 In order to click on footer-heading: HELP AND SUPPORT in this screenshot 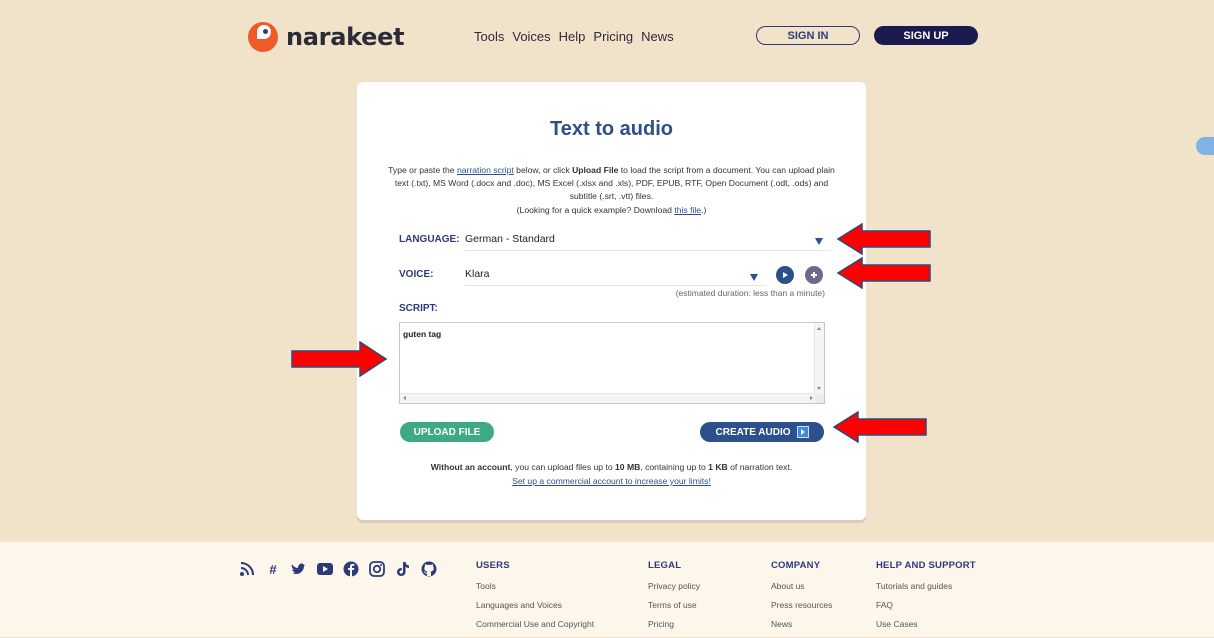, I will do `click(926, 565)`.